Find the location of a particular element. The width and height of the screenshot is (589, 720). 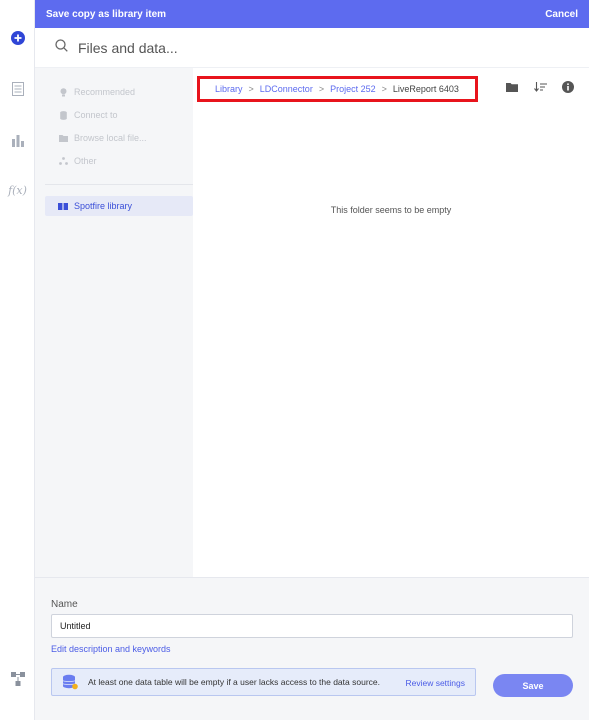

sort-icon is located at coordinates (540, 87).